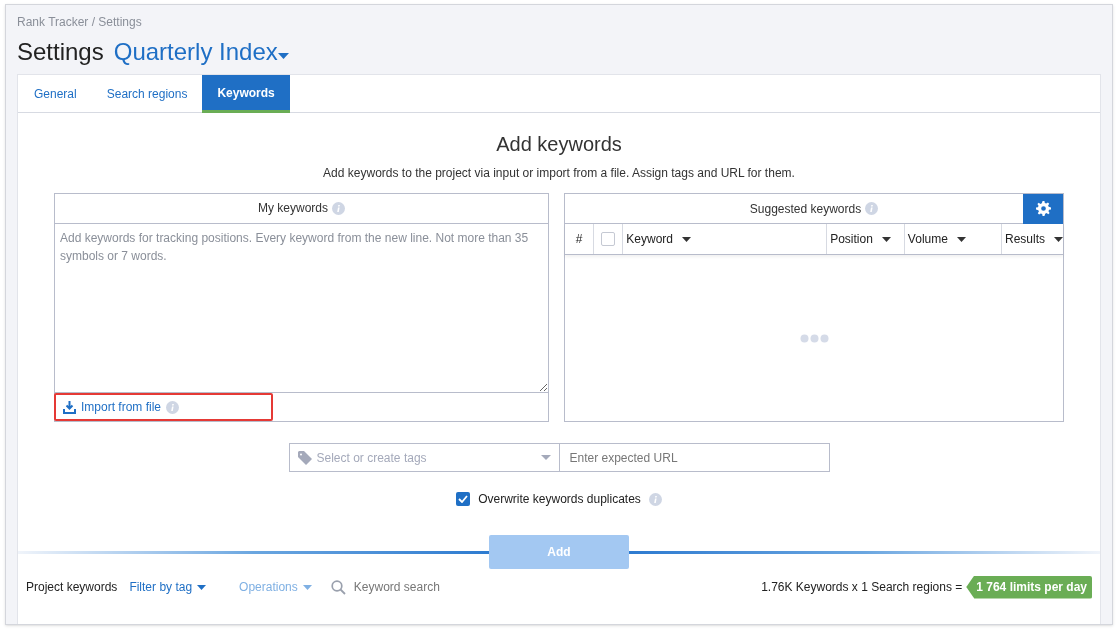  What do you see at coordinates (301, 308) in the screenshot?
I see `keywords-textarea: Add keywords for tracking positions. Every keyword from the new line. Not more than 35 symbols or 7 words.` at bounding box center [301, 308].